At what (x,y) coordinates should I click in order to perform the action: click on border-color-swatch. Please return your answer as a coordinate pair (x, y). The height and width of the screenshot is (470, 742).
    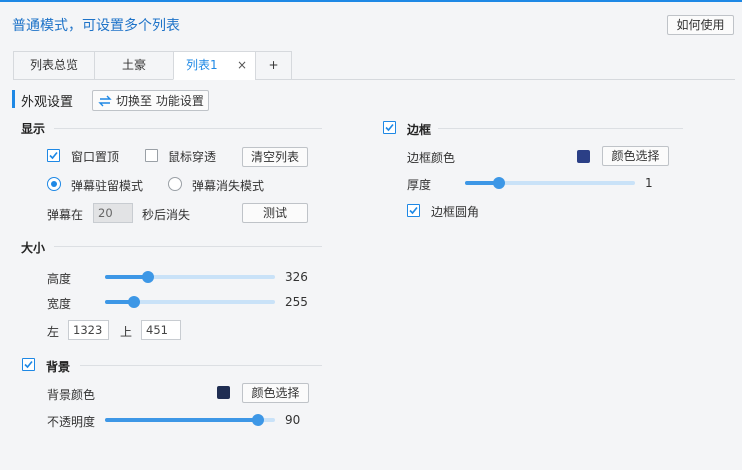
    Looking at the image, I should click on (583, 156).